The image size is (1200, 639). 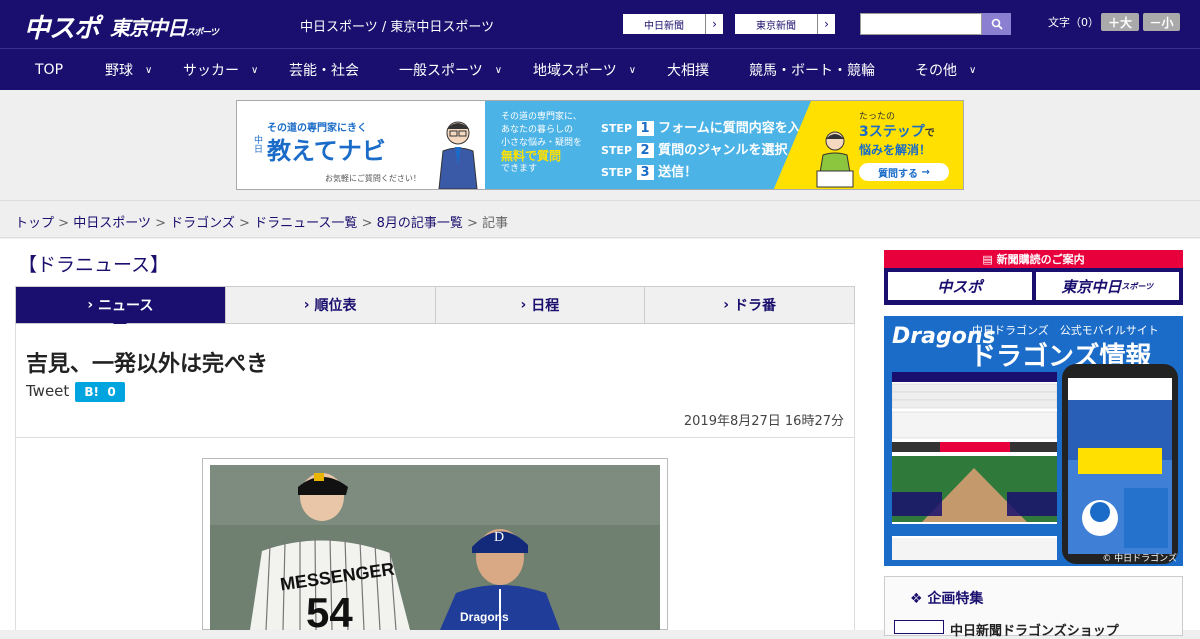 What do you see at coordinates (754, 306) in the screenshot?
I see `tab-label: ドラ番` at bounding box center [754, 306].